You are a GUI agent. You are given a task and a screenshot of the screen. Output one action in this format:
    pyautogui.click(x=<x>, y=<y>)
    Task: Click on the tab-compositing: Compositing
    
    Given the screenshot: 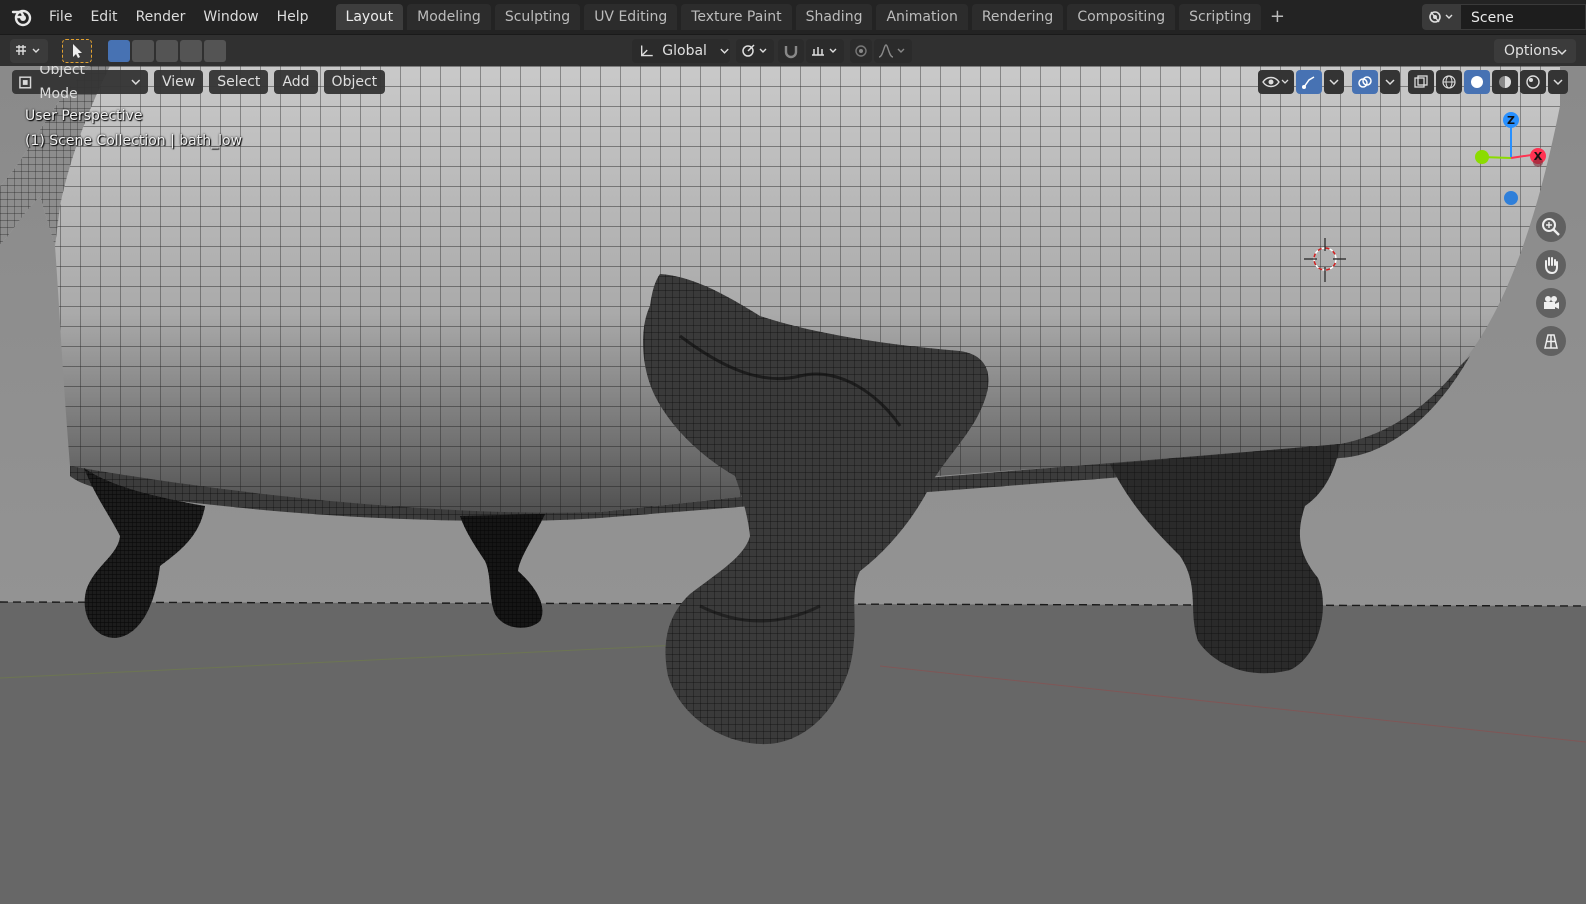 What is the action you would take?
    pyautogui.click(x=1121, y=17)
    